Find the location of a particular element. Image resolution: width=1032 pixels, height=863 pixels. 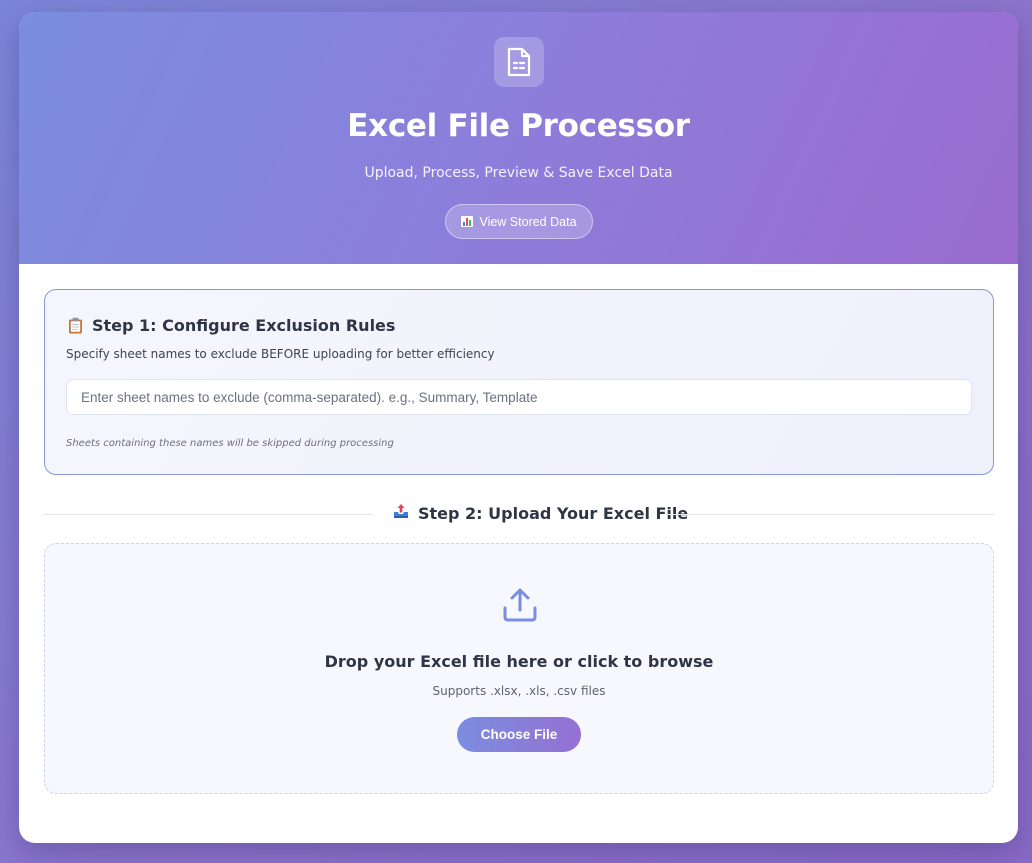

choose-file-button: Choose File is located at coordinates (519, 734).